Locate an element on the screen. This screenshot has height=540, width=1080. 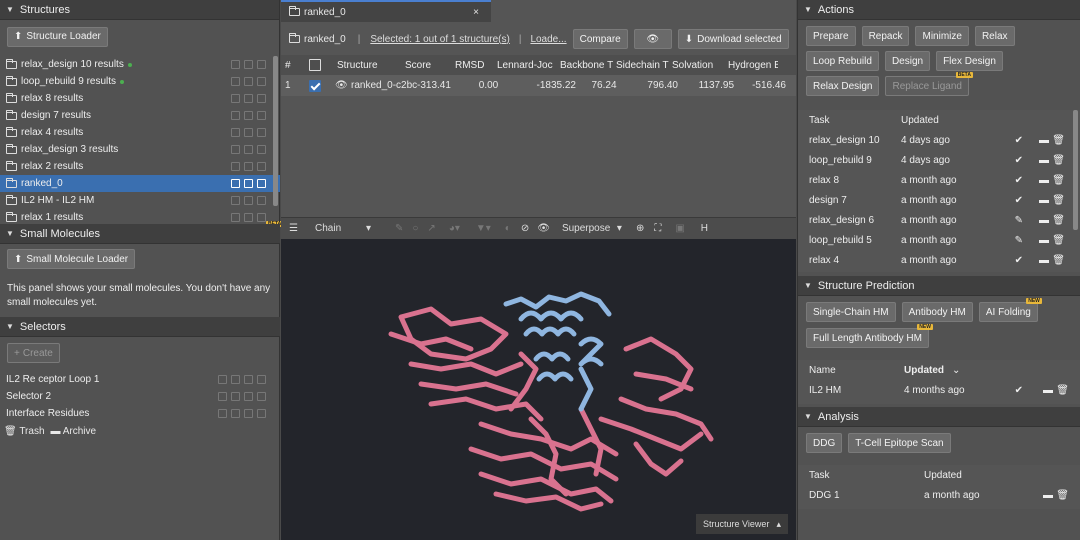
tab-ranked-0: ranked_0 × is located at coordinates (386, 11).